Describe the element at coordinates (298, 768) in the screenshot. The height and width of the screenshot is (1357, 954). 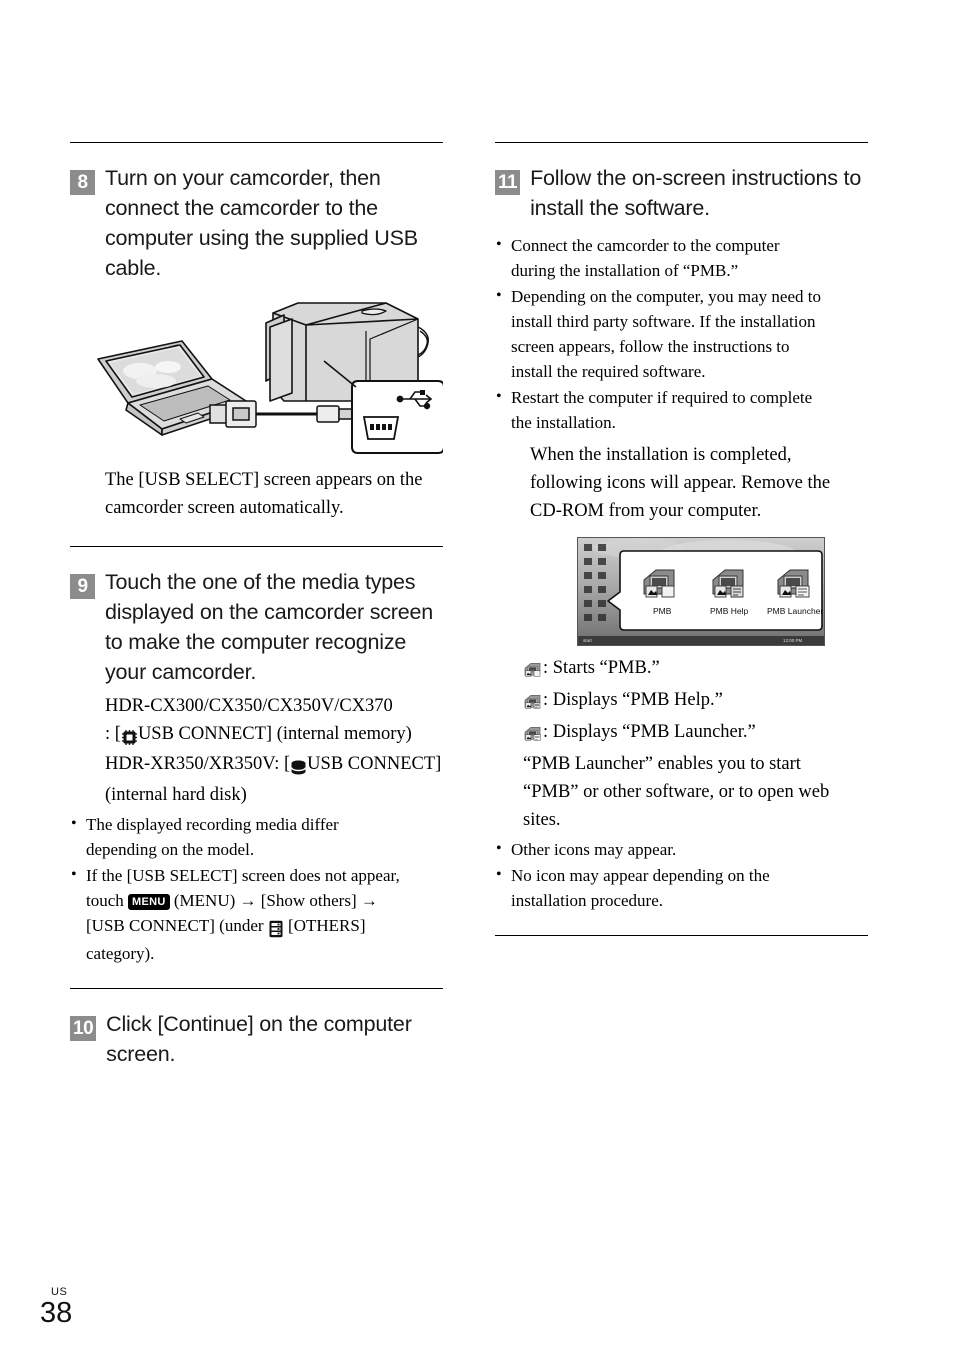
I see `internal-hard-disk-icon` at that location.